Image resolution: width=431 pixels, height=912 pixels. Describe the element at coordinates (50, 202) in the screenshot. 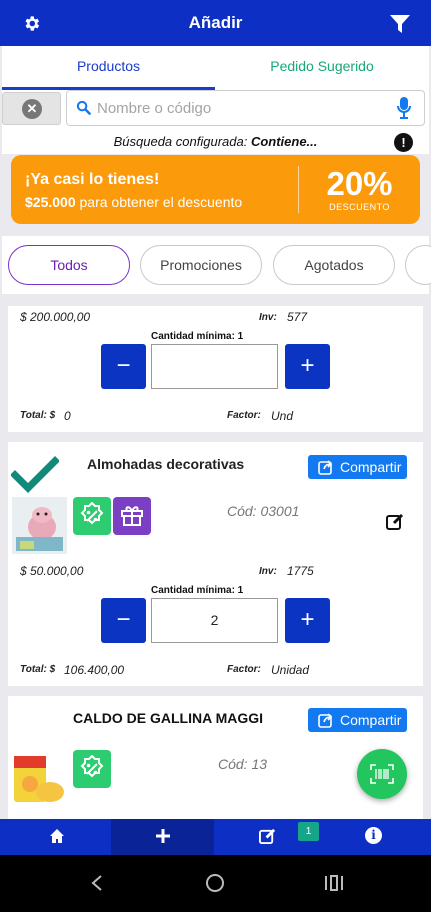

I see `banner-amount: $25.000` at that location.